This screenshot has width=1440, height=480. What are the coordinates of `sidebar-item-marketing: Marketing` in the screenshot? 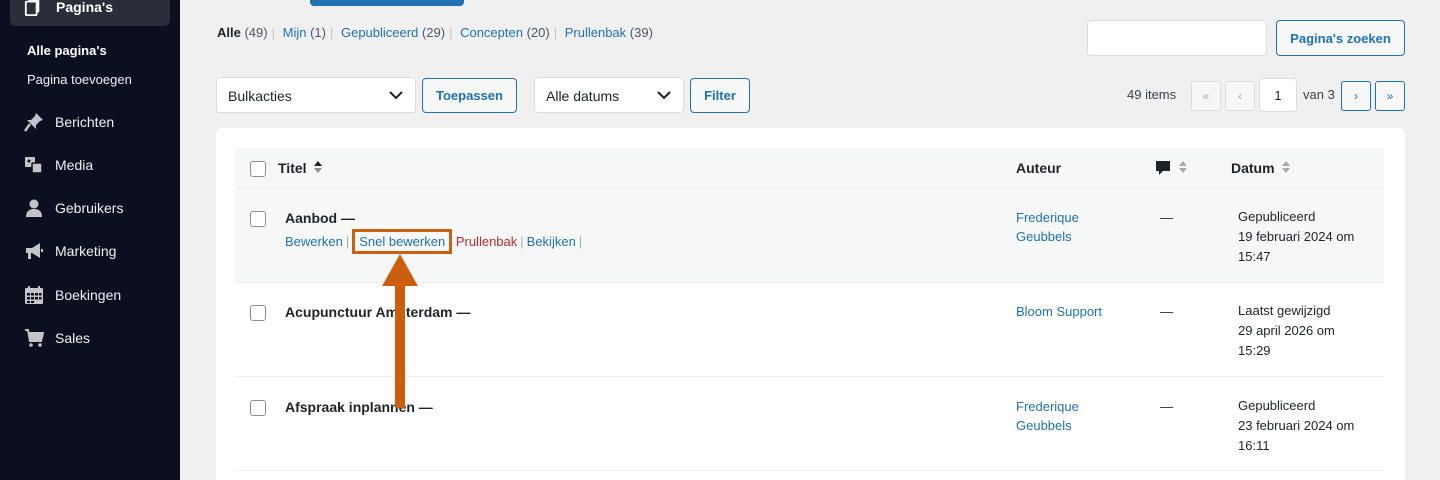 It's located at (90, 251).